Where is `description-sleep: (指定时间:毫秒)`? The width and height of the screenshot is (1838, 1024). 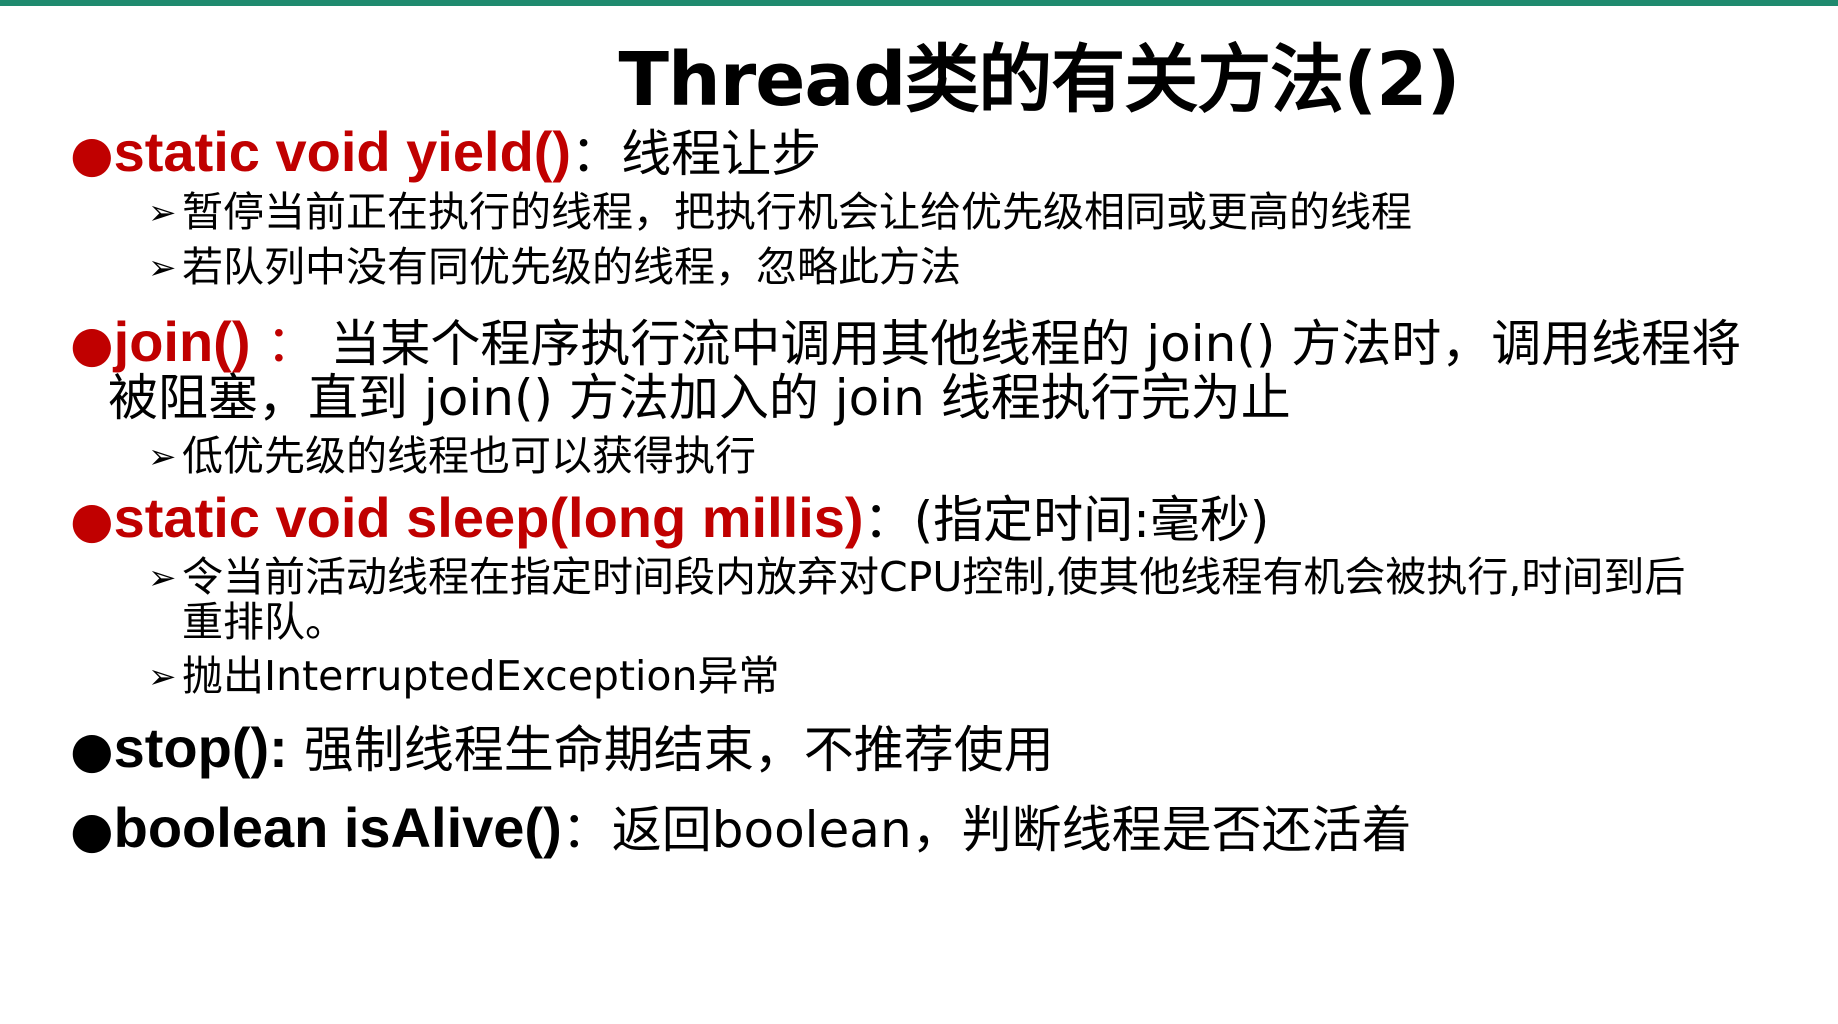 description-sleep: (指定时间:毫秒) is located at coordinates (1091, 520).